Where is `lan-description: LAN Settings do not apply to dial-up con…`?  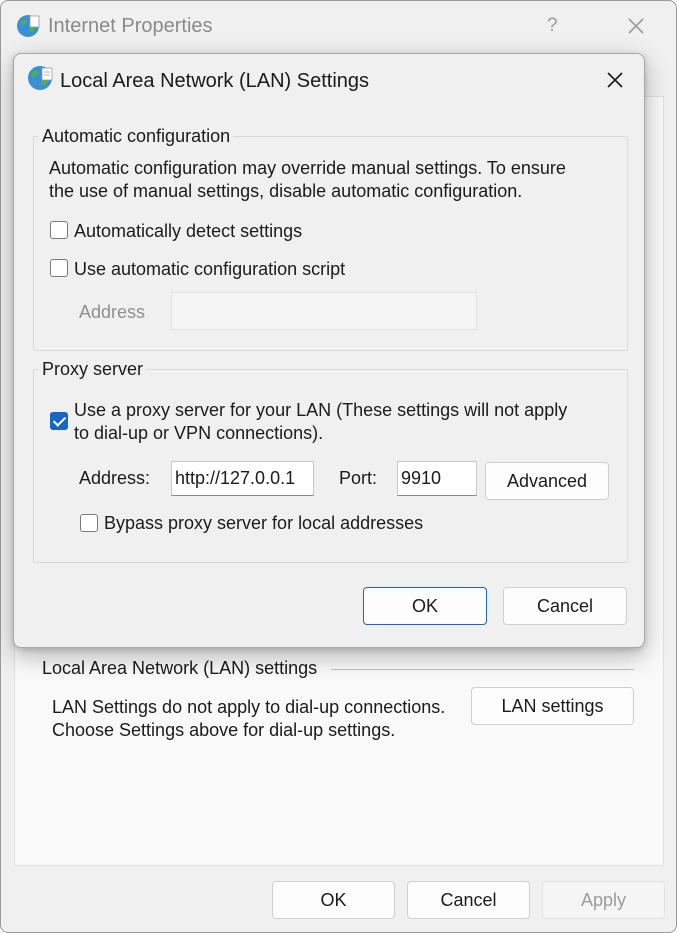
lan-description: LAN Settings do not apply to dial-up con… is located at coordinates (249, 718).